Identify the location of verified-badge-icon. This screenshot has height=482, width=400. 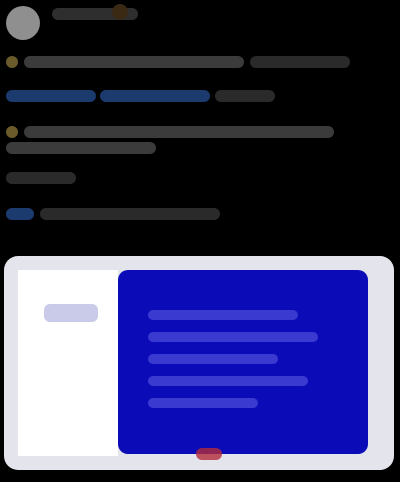
(120, 12).